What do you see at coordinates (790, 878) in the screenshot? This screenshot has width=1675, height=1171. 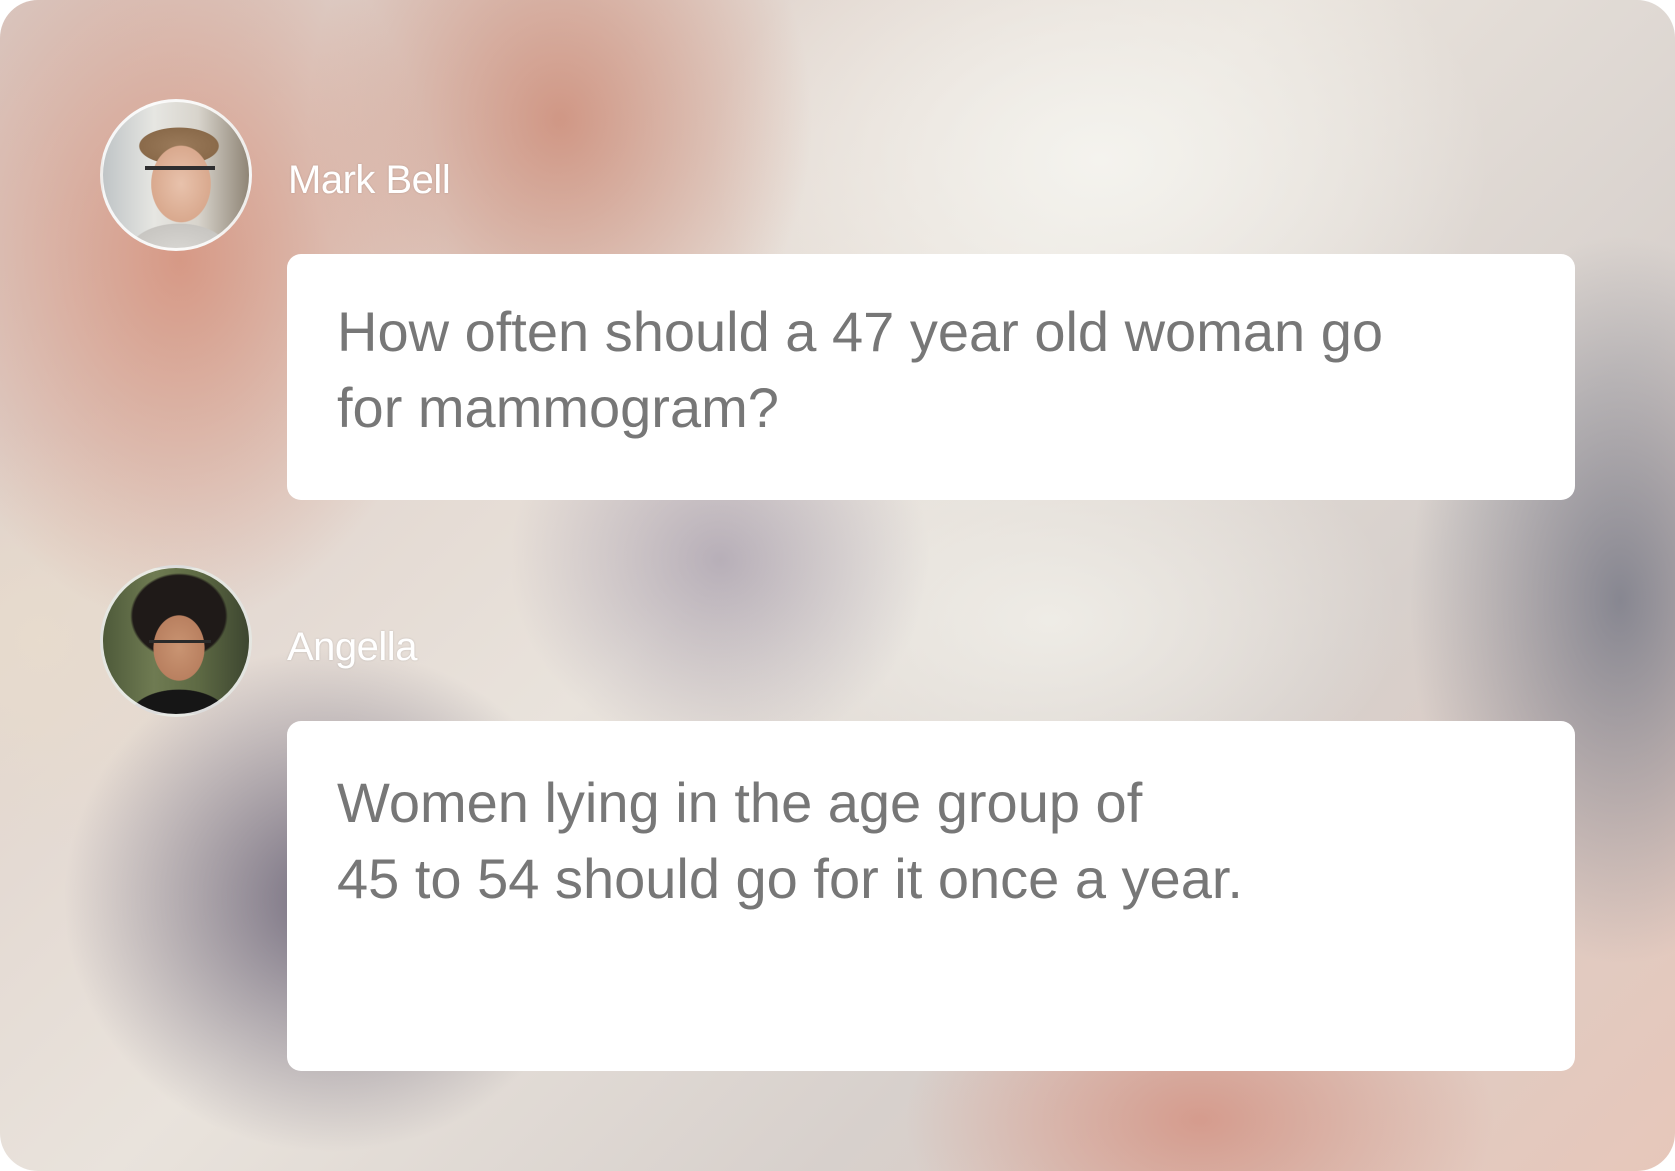 I see `message-text-line: 45 to 54 should go for it once a year.` at bounding box center [790, 878].